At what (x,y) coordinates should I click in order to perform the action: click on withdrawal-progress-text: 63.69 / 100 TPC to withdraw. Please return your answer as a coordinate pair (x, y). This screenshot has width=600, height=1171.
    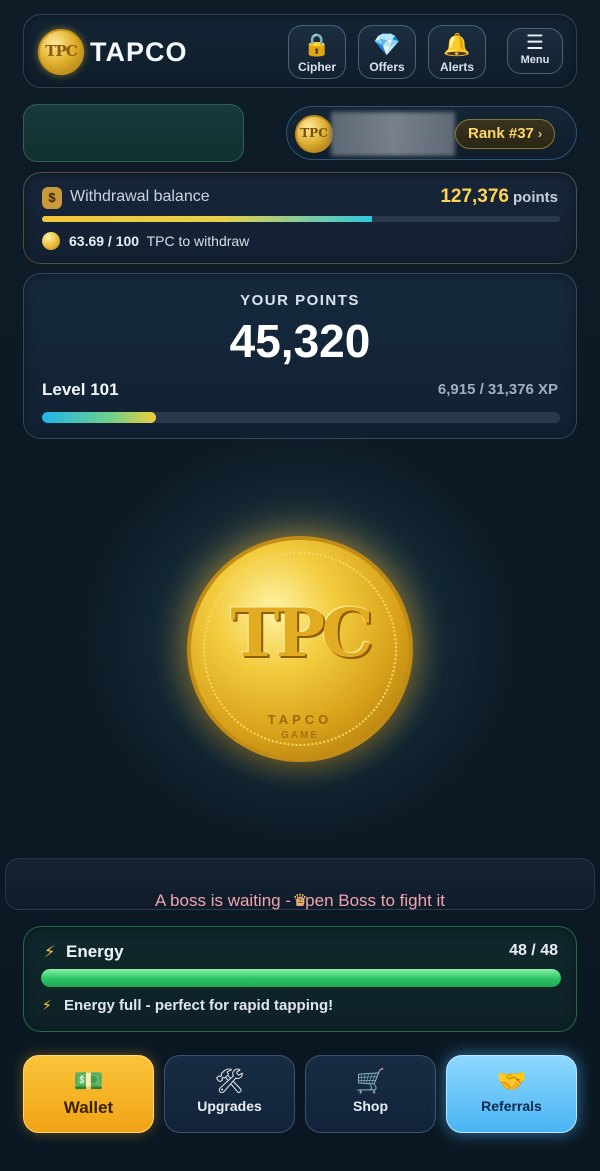
    Looking at the image, I should click on (159, 241).